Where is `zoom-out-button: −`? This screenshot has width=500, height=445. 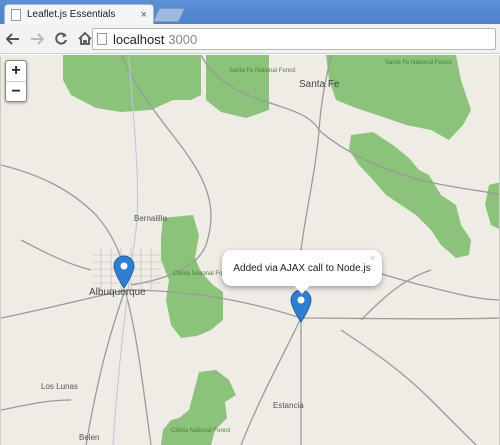
zoom-out-button: − is located at coordinates (16, 91).